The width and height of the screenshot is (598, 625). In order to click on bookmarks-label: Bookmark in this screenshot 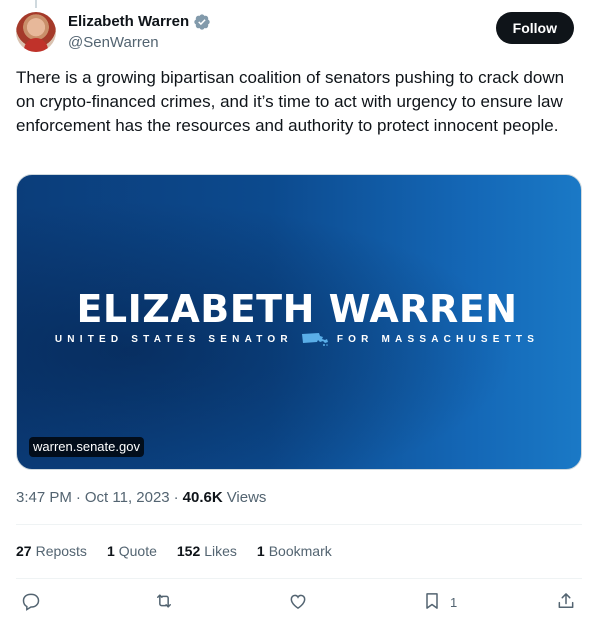, I will do `click(300, 551)`.